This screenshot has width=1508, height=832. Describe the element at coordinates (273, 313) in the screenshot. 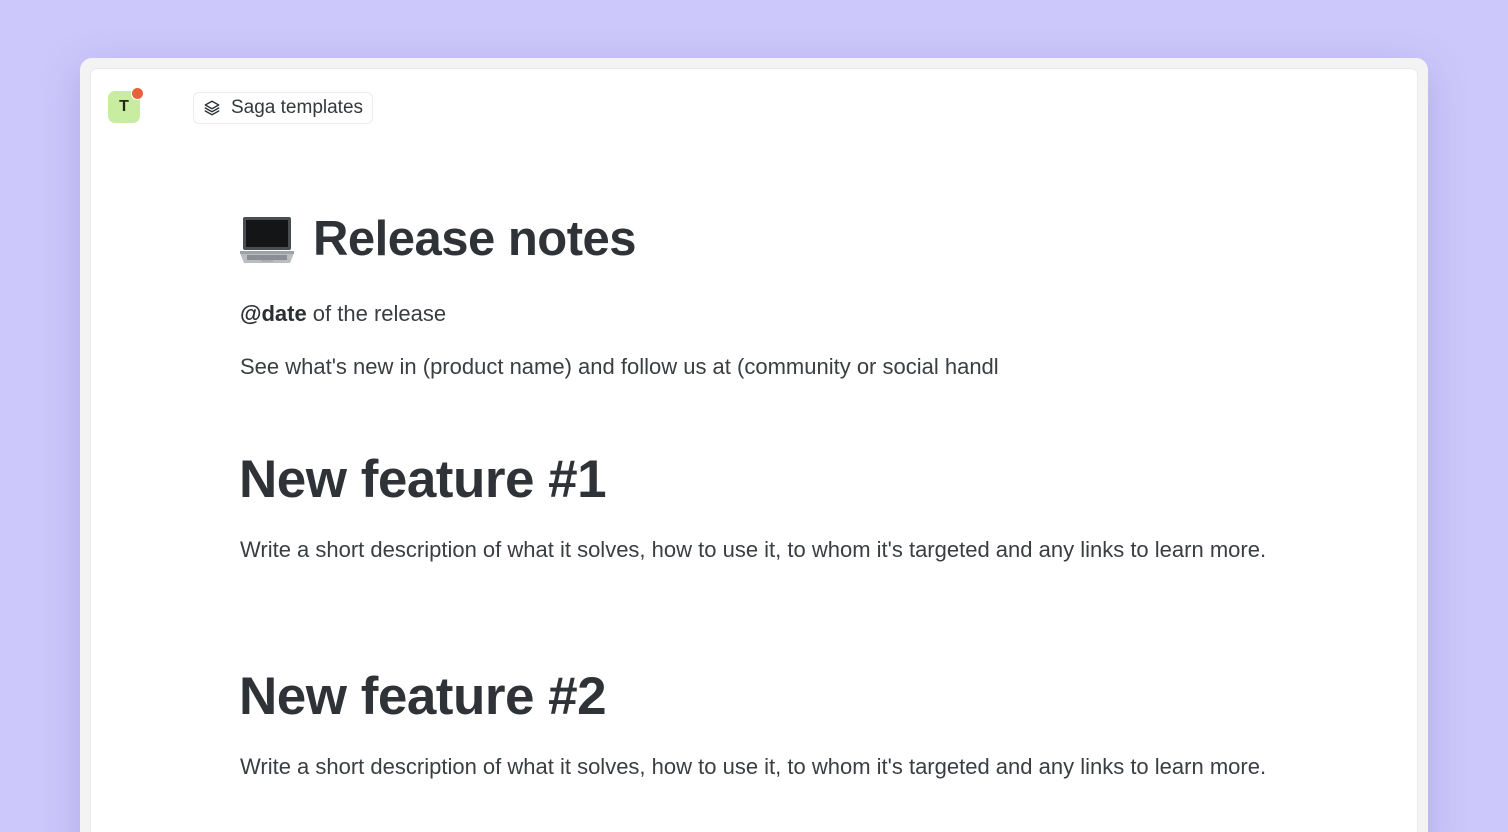

I see `date-mention: @date` at that location.